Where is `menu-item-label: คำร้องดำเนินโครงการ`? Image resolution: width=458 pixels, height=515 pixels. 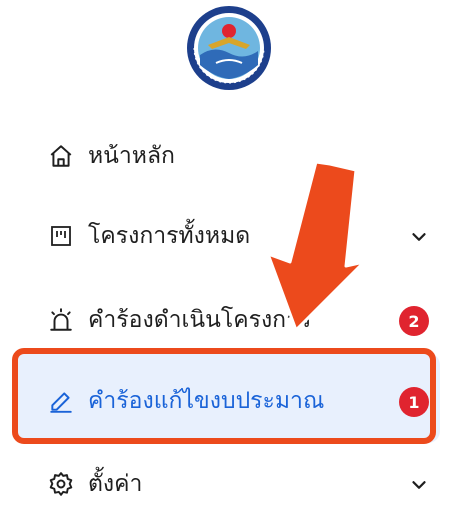 menu-item-label: คำร้องดำเนินโครงการ is located at coordinates (200, 320).